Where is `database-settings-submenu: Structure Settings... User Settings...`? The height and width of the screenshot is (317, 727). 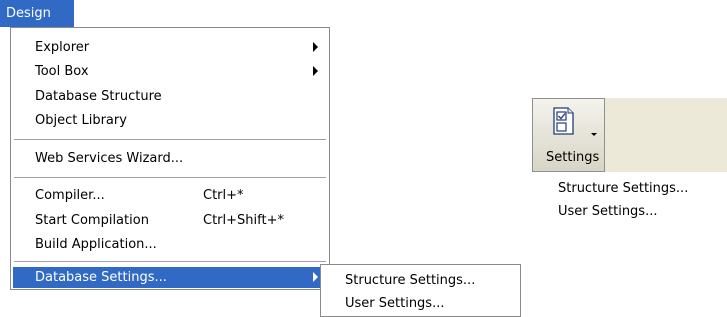
database-settings-submenu: Structure Settings... User Settings... is located at coordinates (420, 290).